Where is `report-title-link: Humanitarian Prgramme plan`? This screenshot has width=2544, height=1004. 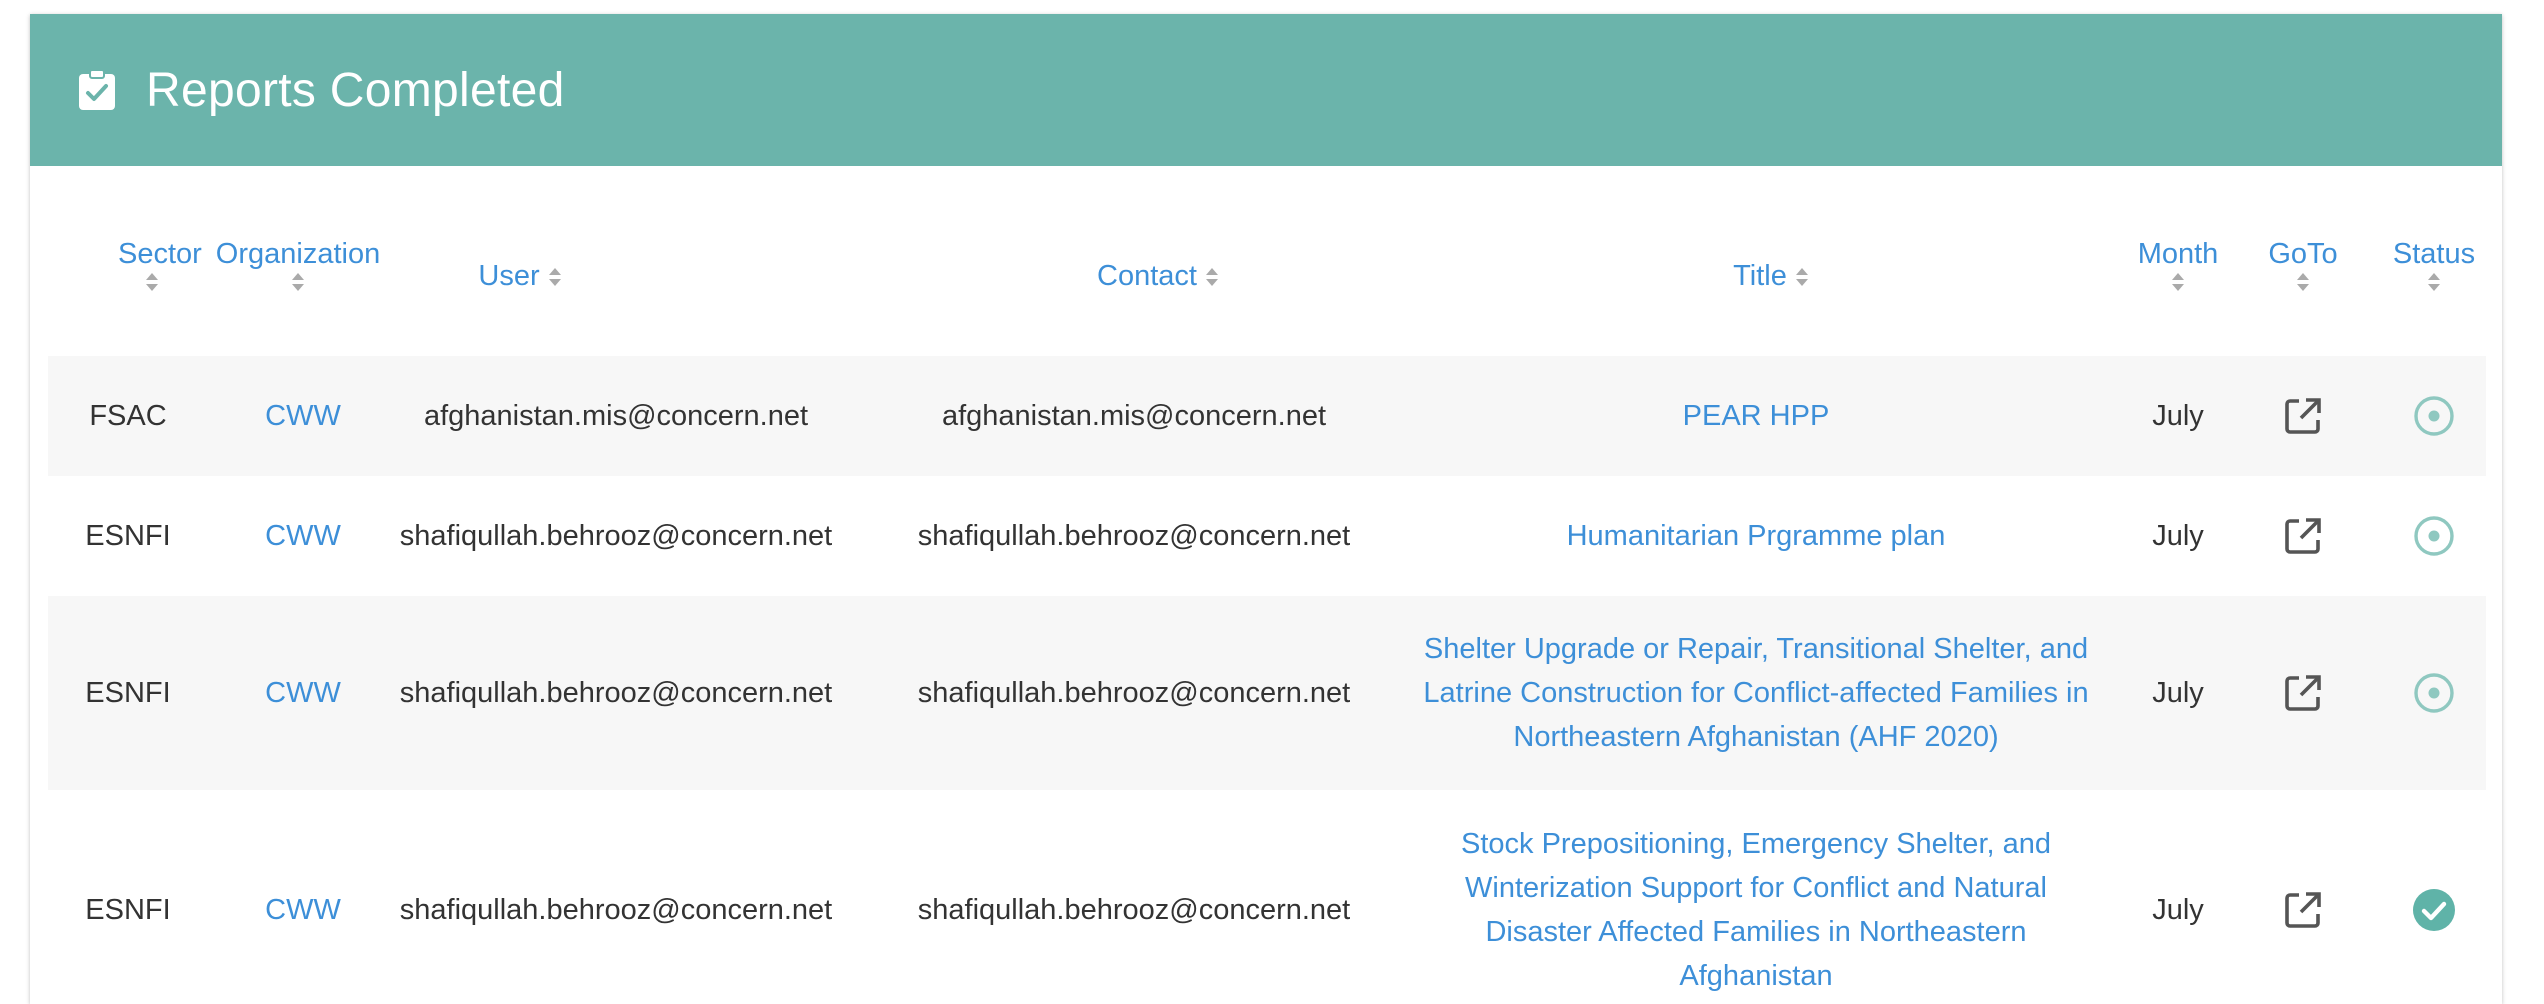
report-title-link: Humanitarian Prgramme plan is located at coordinates (1756, 536).